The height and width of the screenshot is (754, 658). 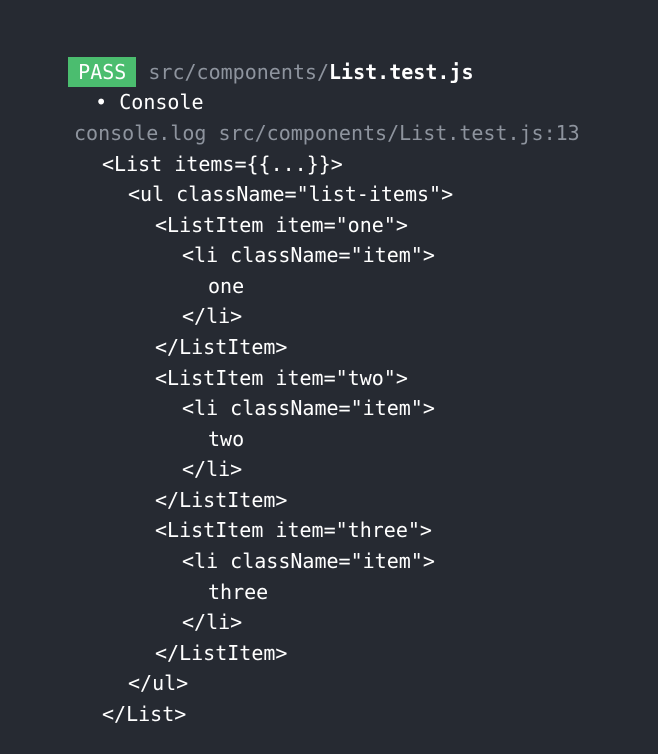 I want to click on console-heading: • Console, so click(x=125, y=85).